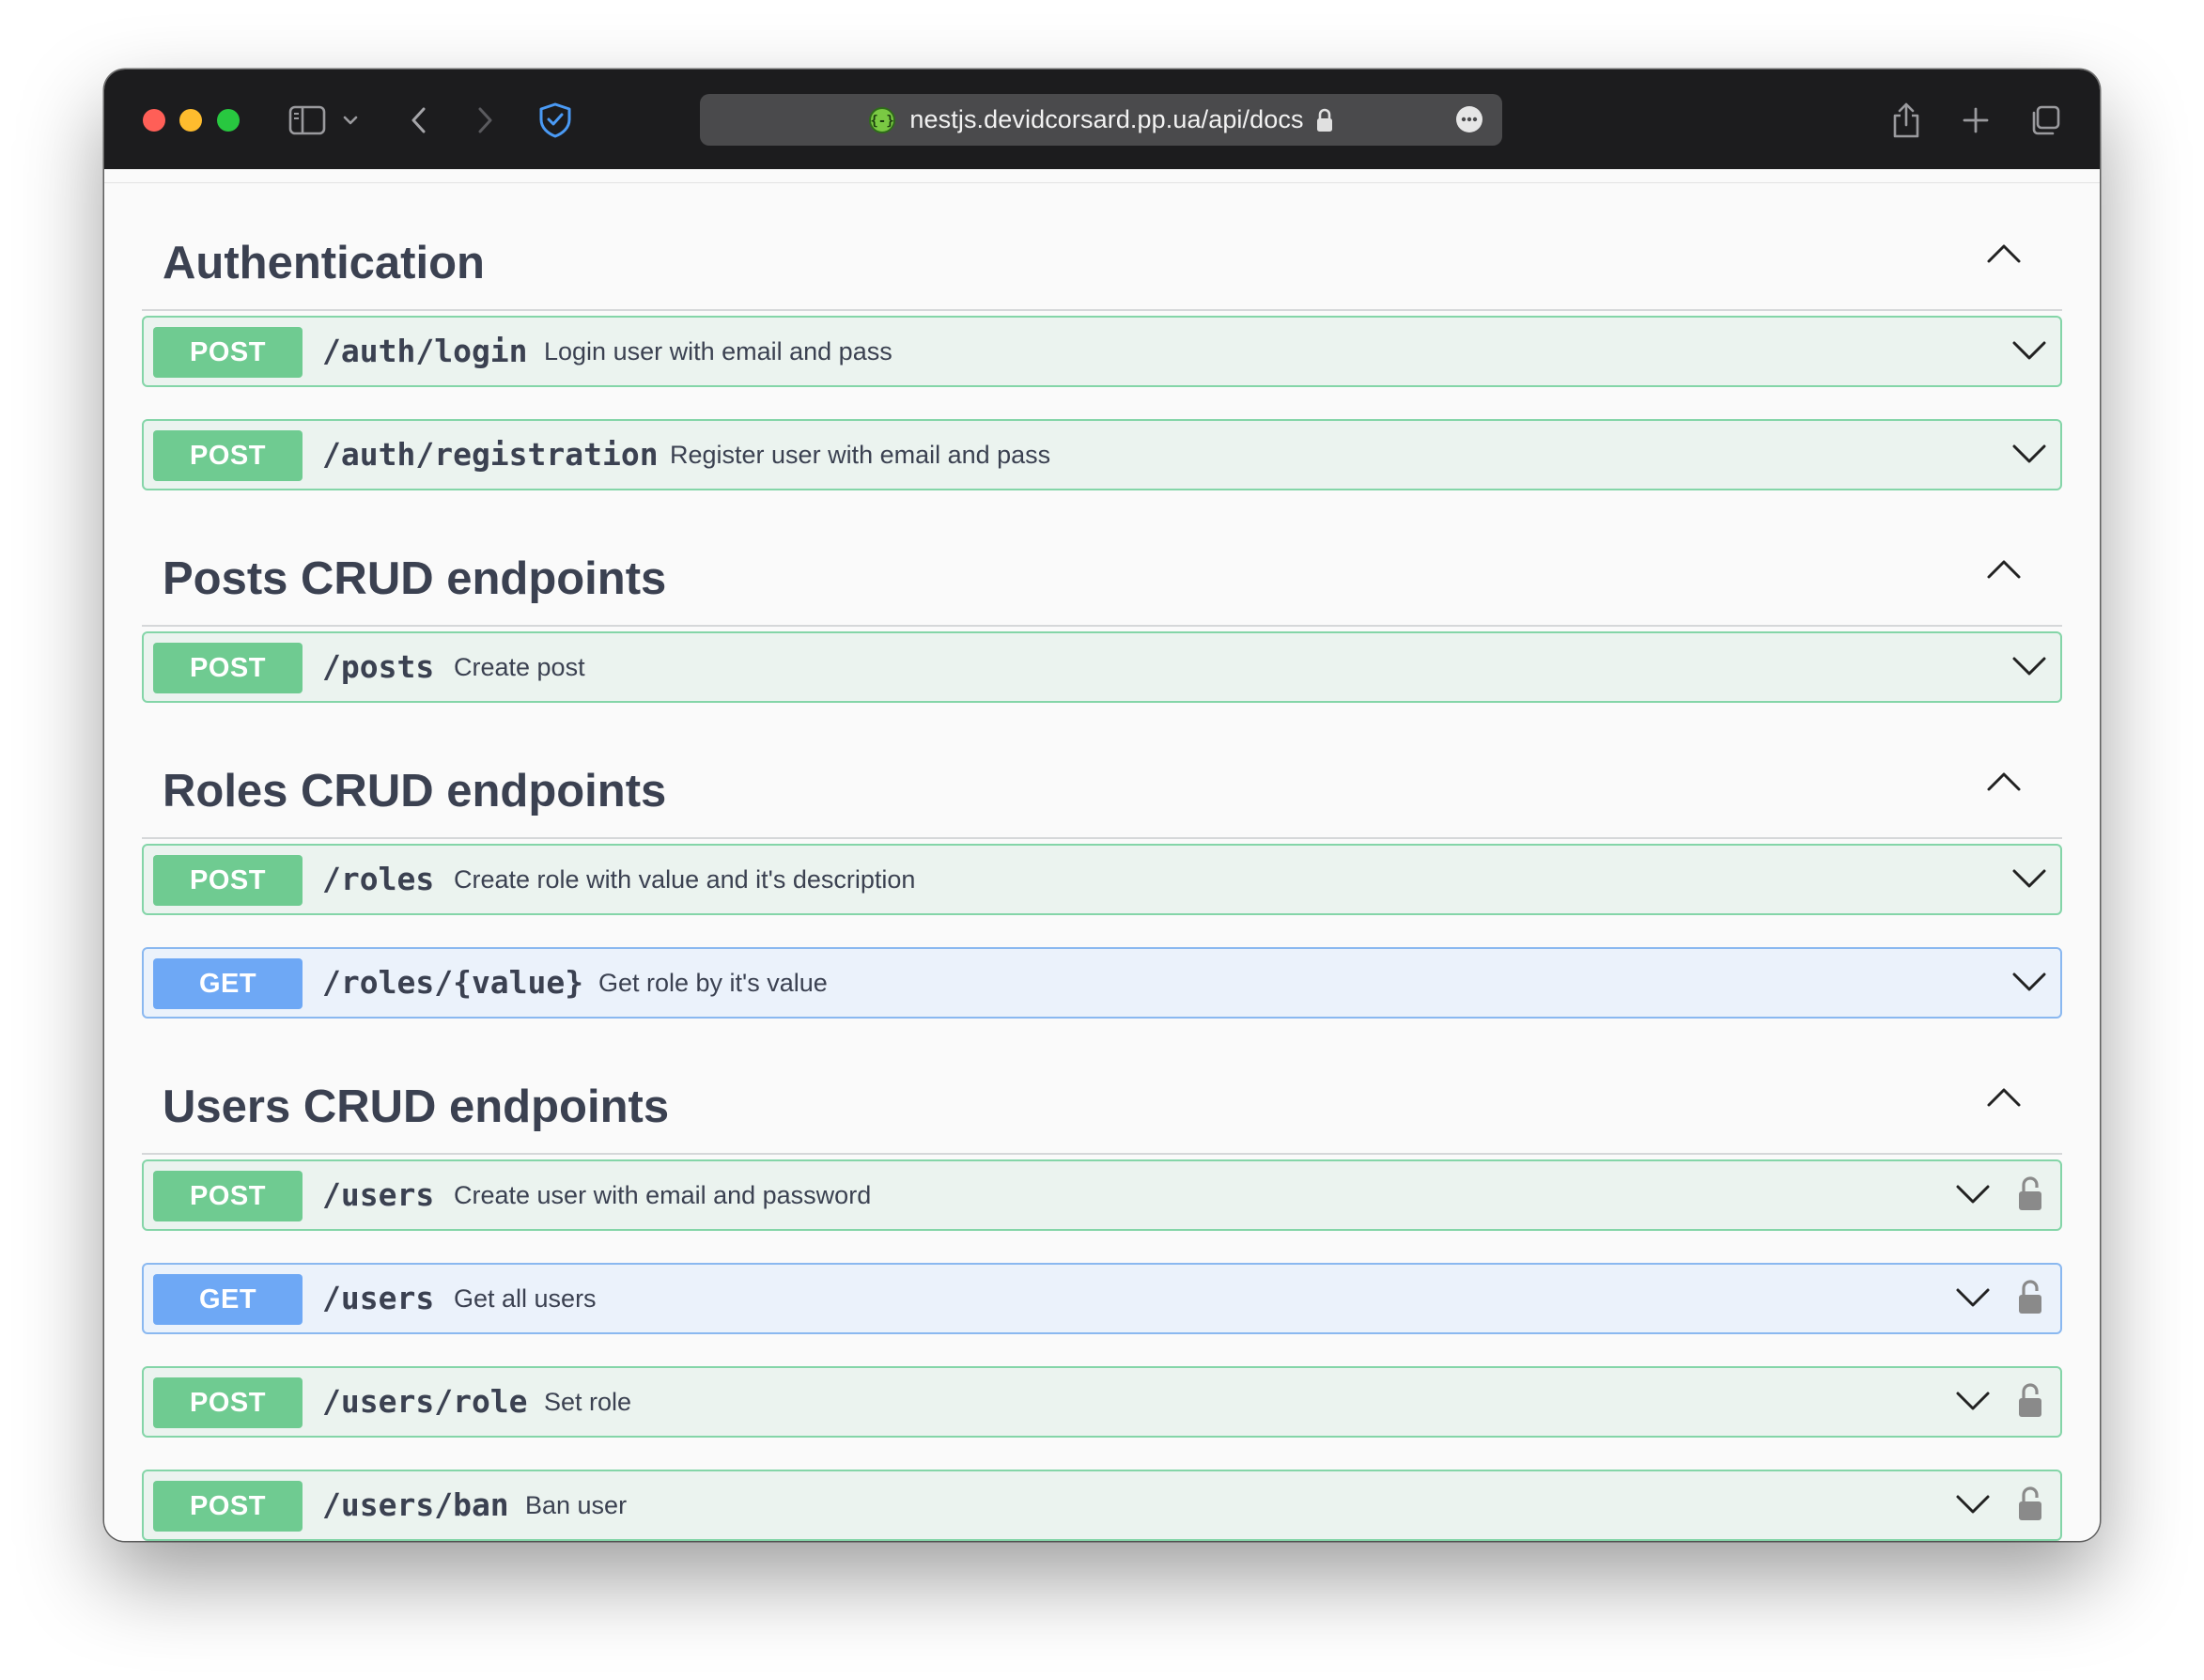 Image resolution: width=2204 pixels, height=1680 pixels. Describe the element at coordinates (415, 1504) in the screenshot. I see `operation-path: /users/ban` at that location.